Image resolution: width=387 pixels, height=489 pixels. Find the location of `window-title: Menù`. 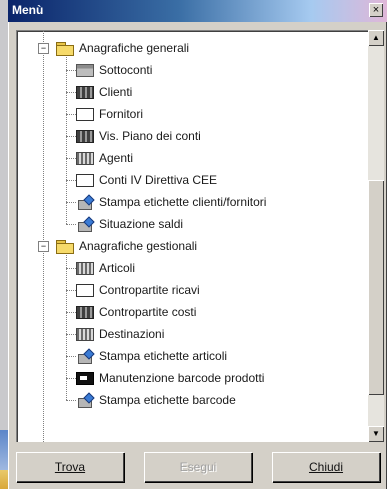

window-title: Menù is located at coordinates (28, 10).